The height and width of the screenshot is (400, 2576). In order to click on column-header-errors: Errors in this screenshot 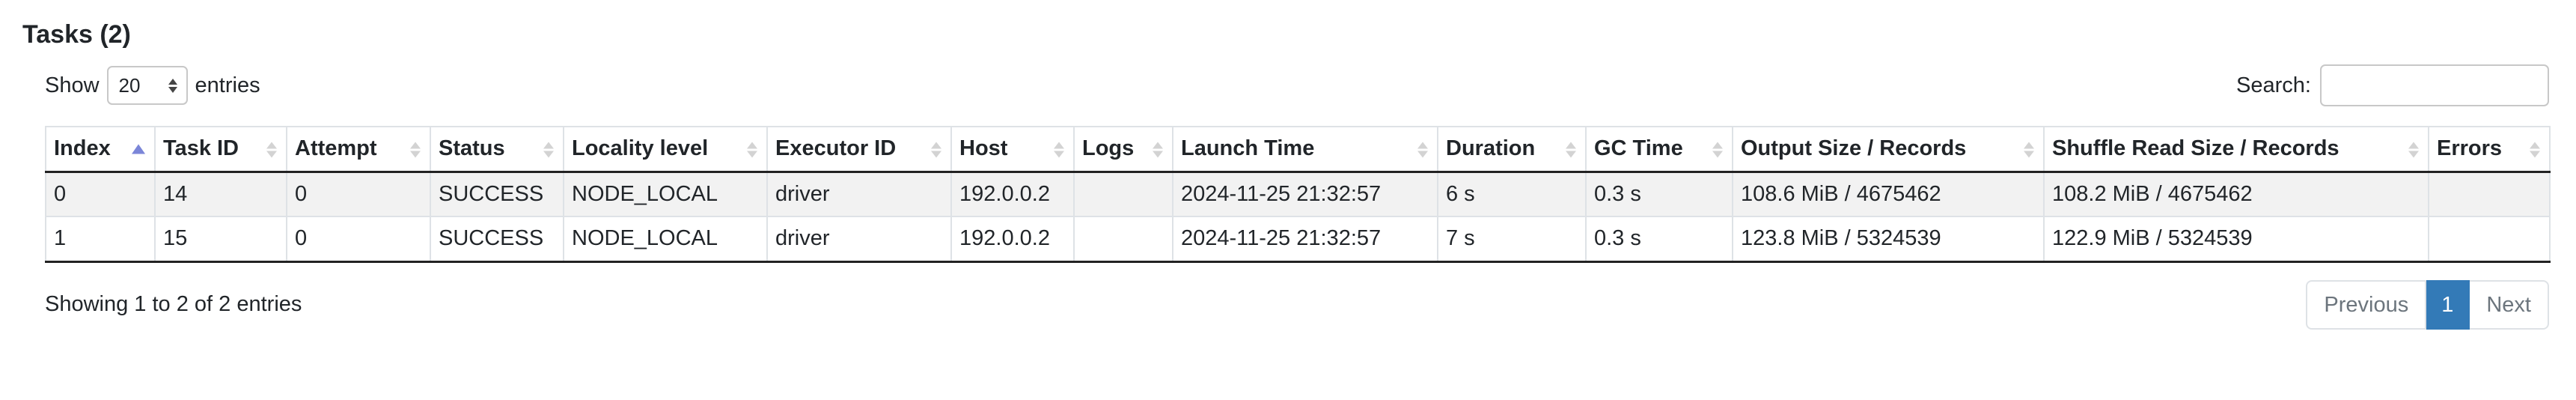, I will do `click(2489, 149)`.